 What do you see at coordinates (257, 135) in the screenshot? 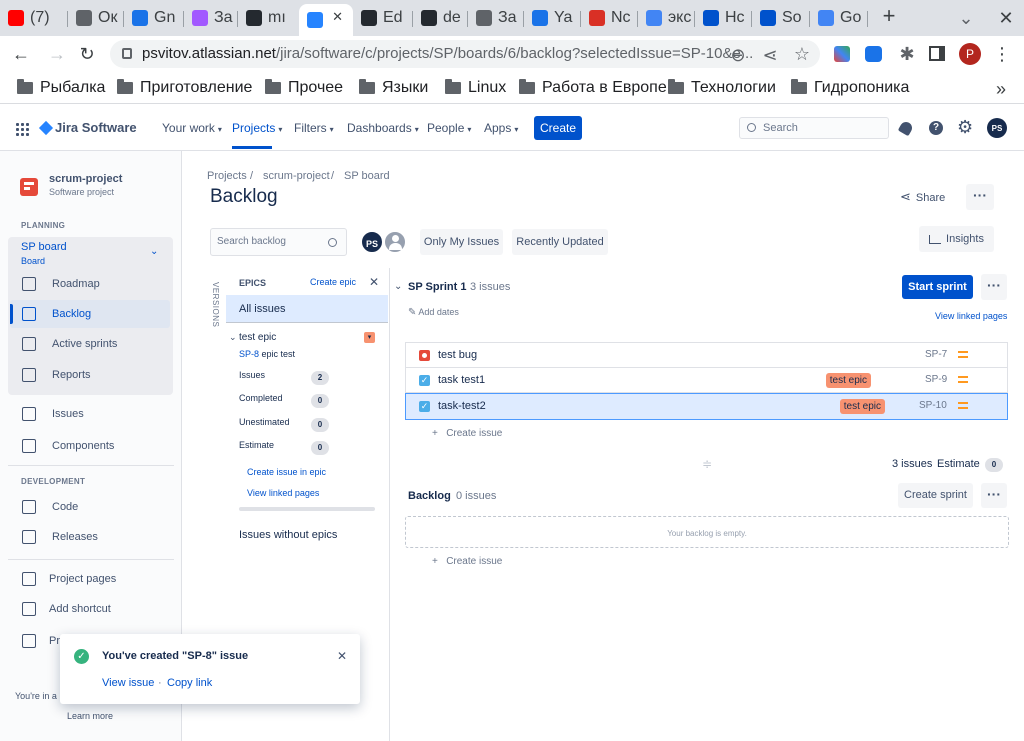
I see `nav-projects: Projects ▾` at bounding box center [257, 135].